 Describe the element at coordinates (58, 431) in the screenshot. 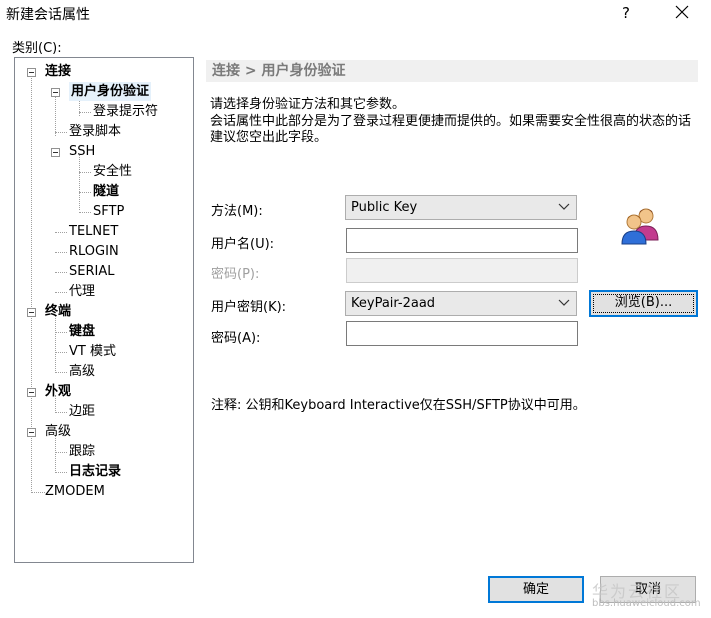

I see `tree-item-advanced: 高级` at that location.